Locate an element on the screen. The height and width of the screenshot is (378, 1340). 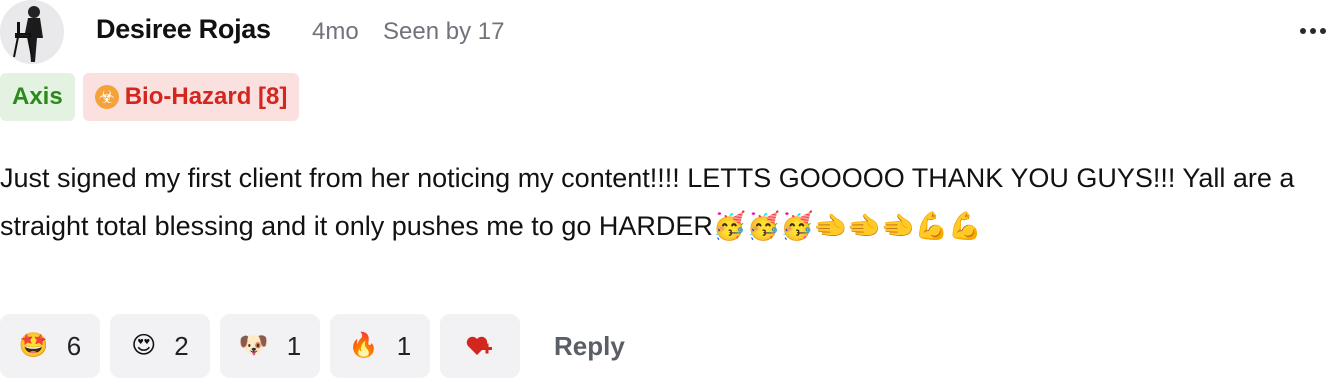
biohazard-icon: ☣ is located at coordinates (106, 97).